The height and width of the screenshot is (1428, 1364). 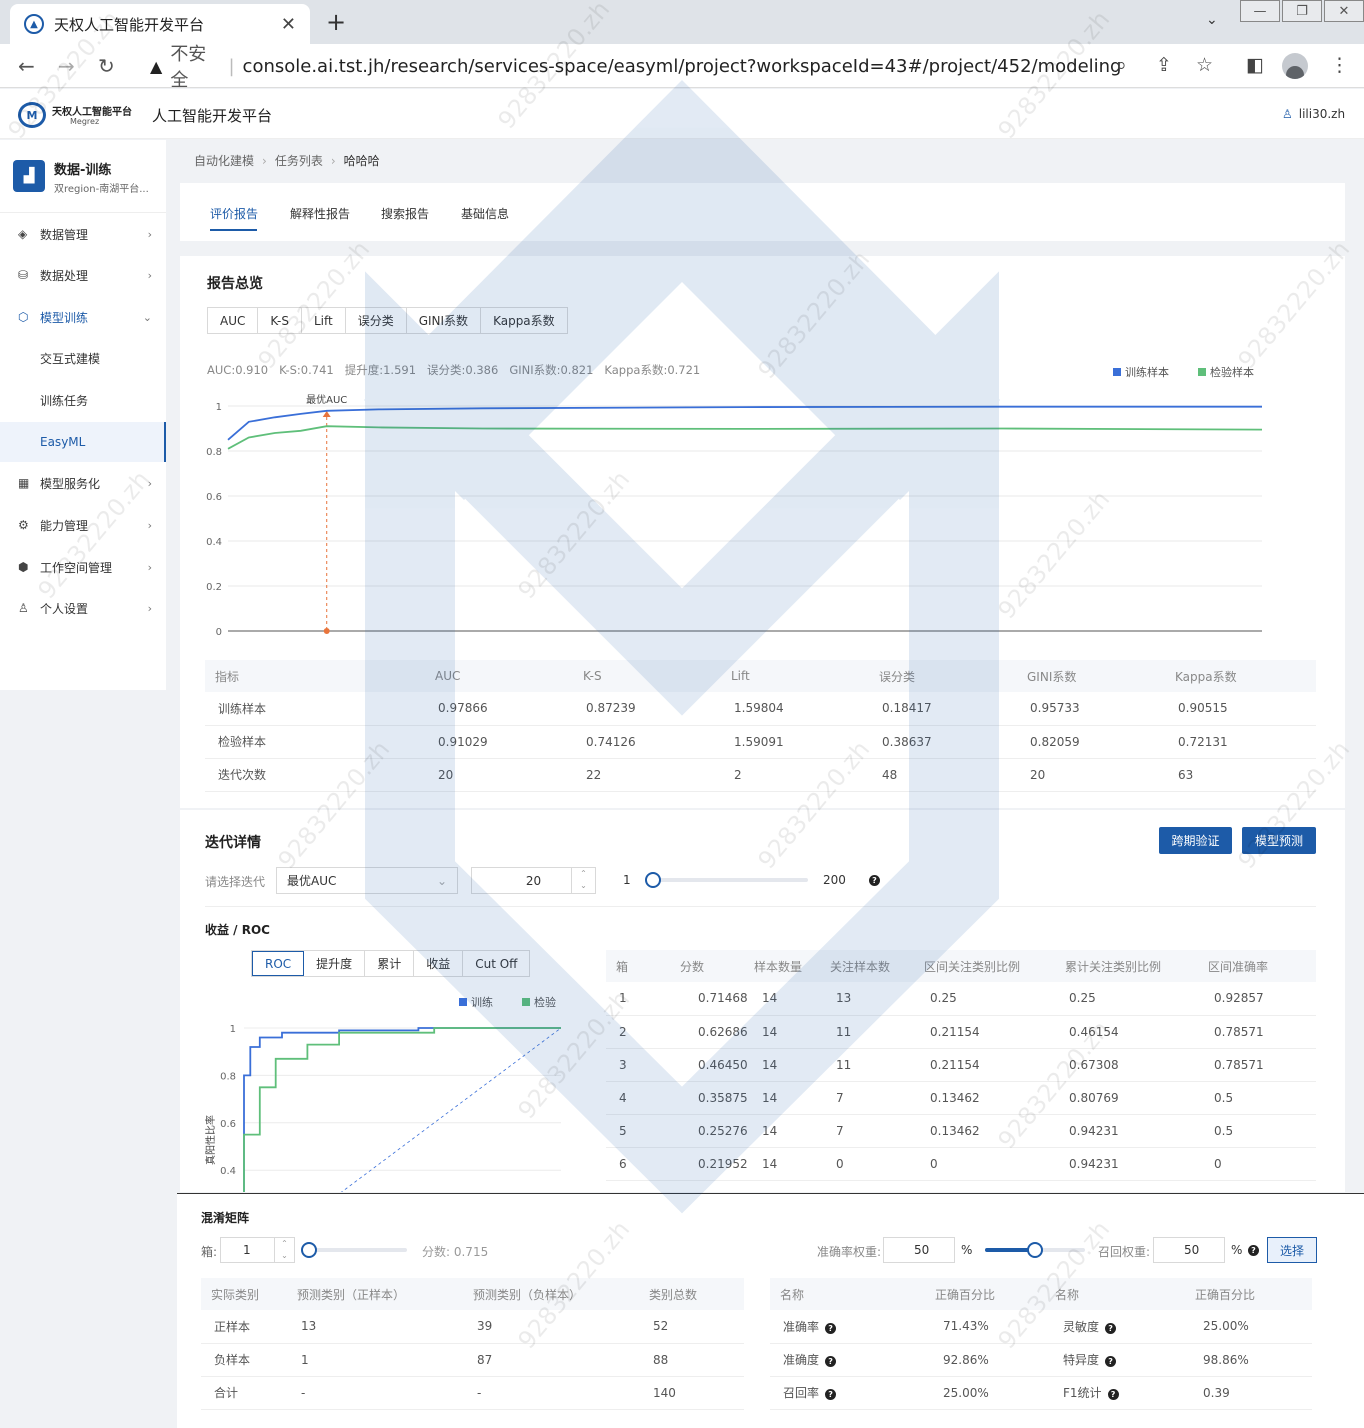 I want to click on tab-search: 搜索报告, so click(x=405, y=213).